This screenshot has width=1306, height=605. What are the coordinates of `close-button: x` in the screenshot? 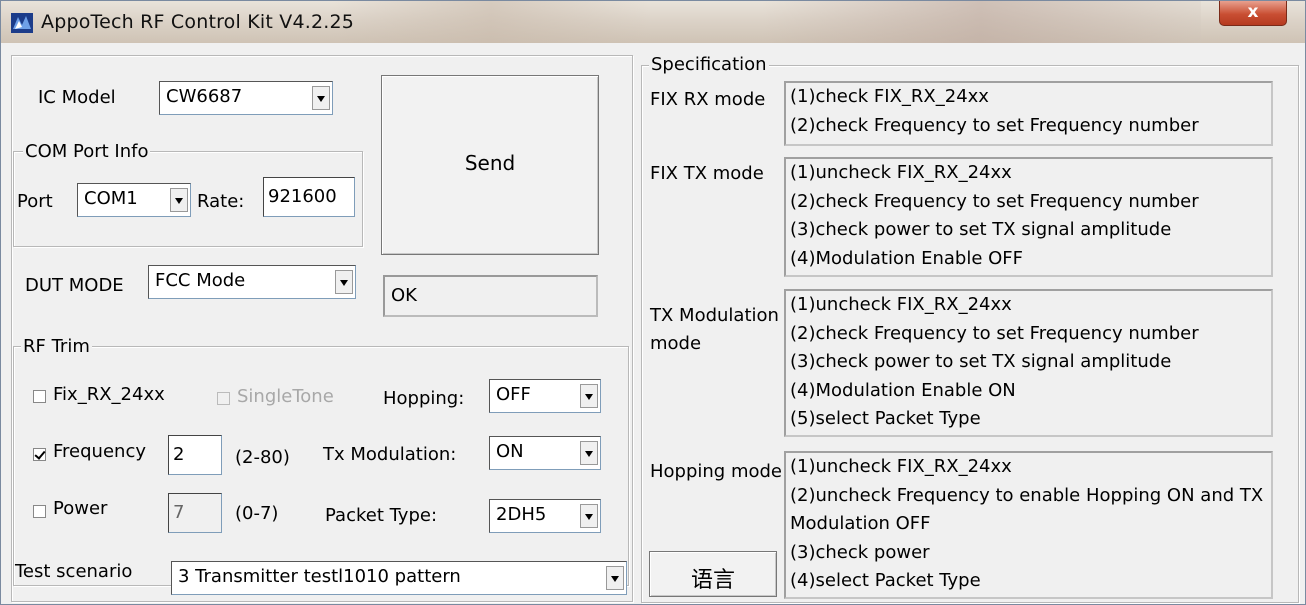 It's located at (1253, 13).